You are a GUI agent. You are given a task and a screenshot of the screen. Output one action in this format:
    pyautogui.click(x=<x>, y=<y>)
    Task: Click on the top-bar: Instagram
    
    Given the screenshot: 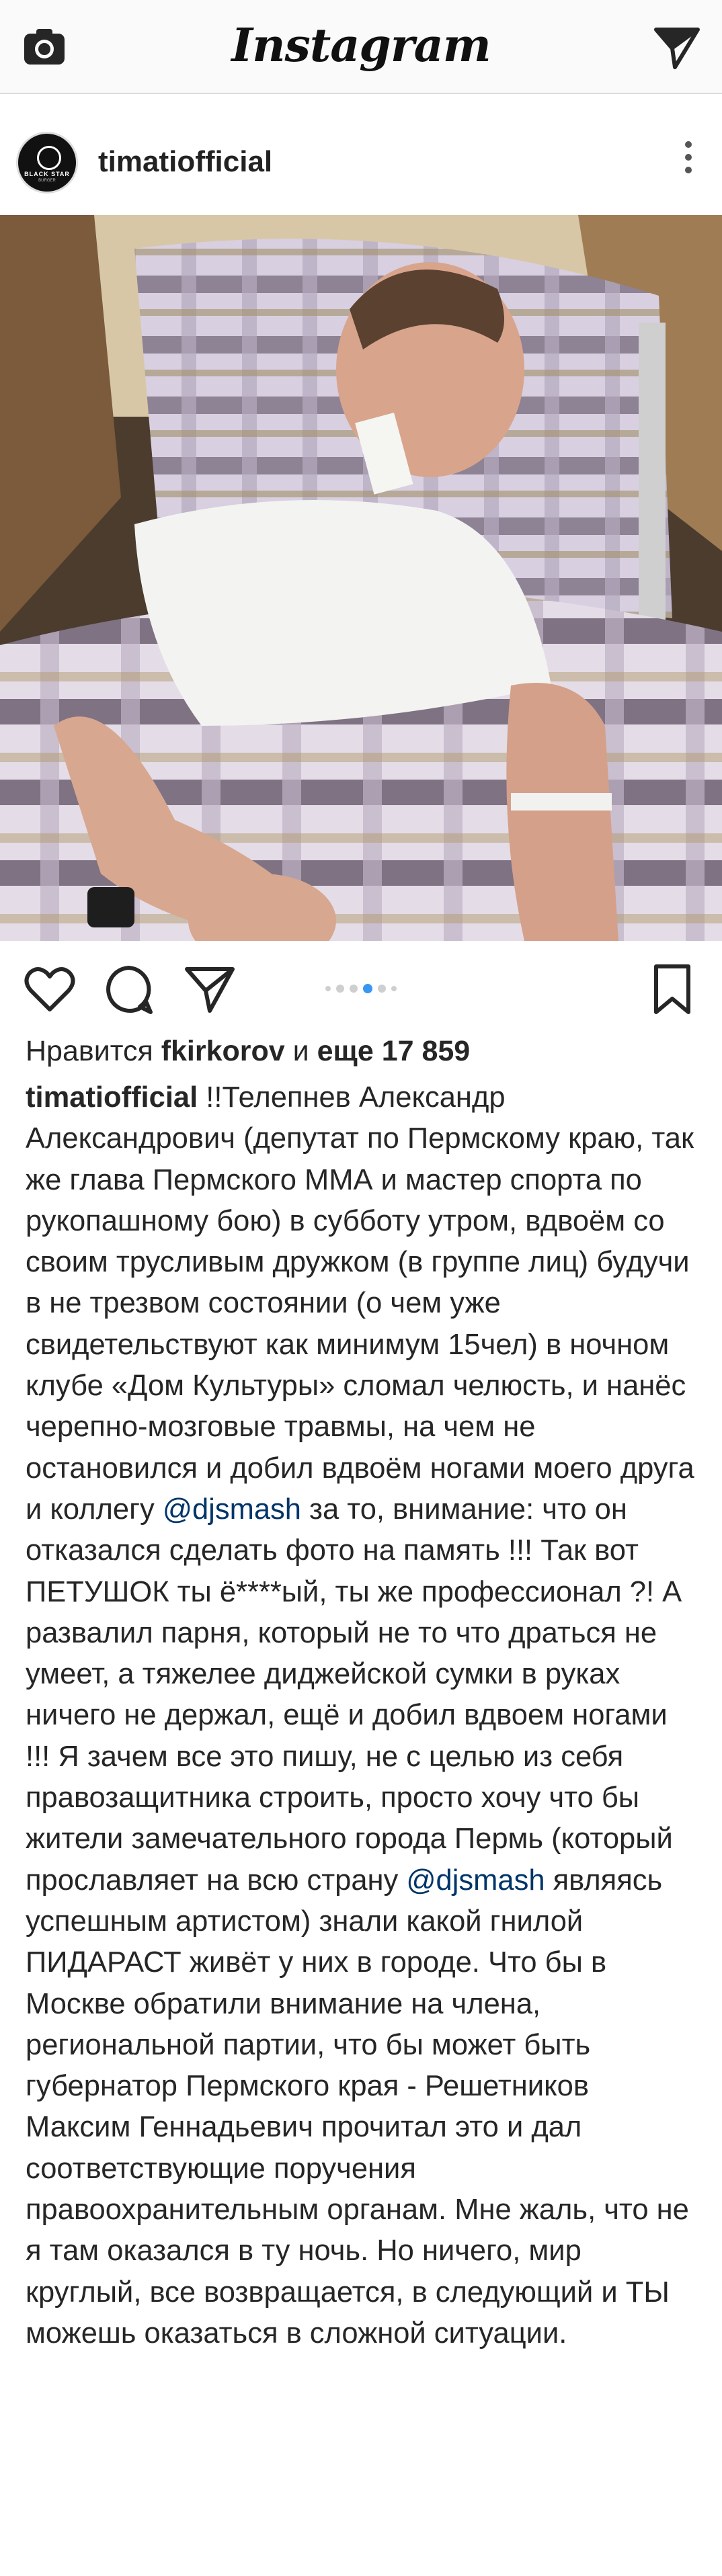 What is the action you would take?
    pyautogui.click(x=361, y=47)
    